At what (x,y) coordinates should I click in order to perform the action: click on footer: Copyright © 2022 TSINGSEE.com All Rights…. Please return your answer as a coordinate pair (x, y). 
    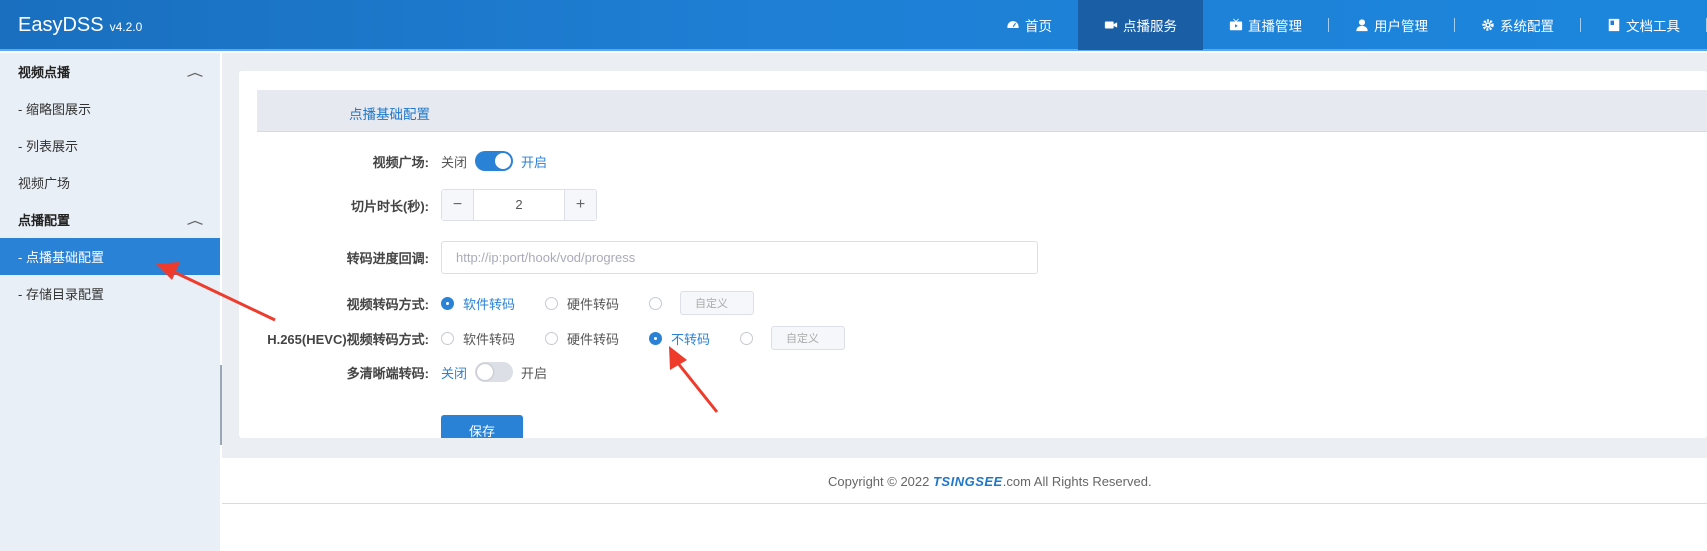
    Looking at the image, I should click on (964, 481).